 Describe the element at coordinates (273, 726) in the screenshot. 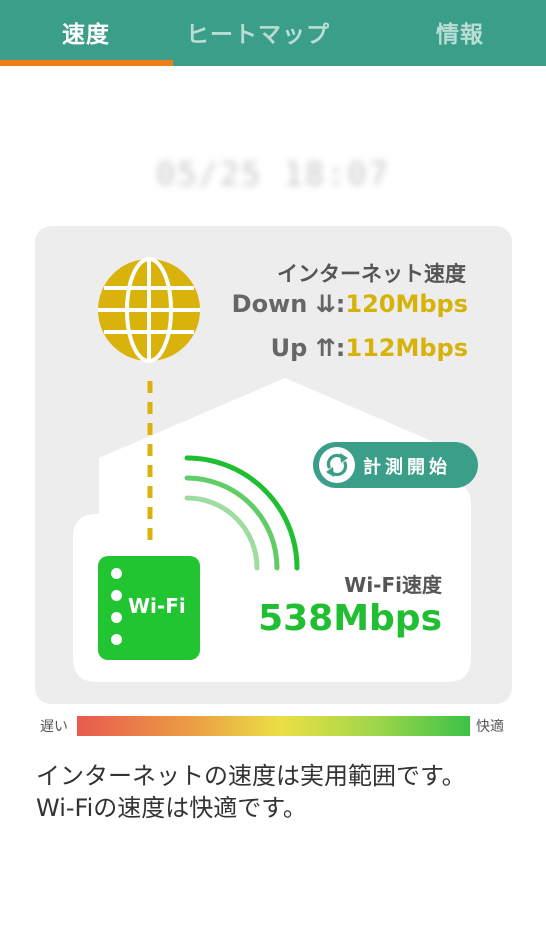

I see `speed-gradient-bar` at that location.